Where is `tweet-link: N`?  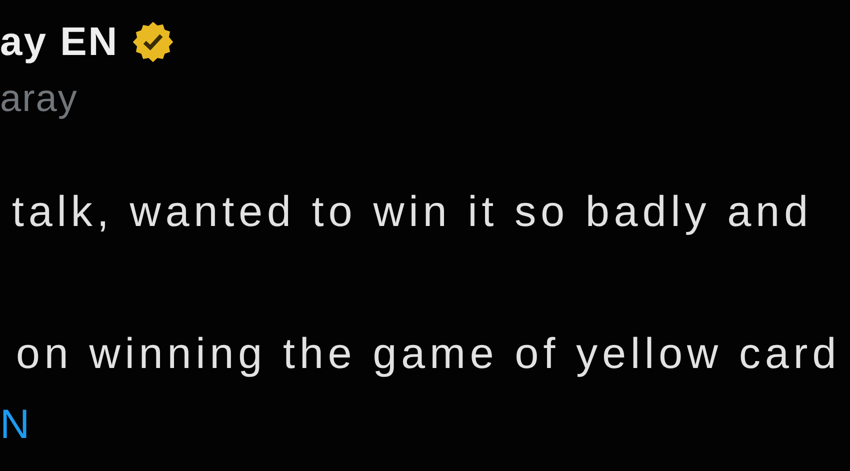
tweet-link: N is located at coordinates (15, 424).